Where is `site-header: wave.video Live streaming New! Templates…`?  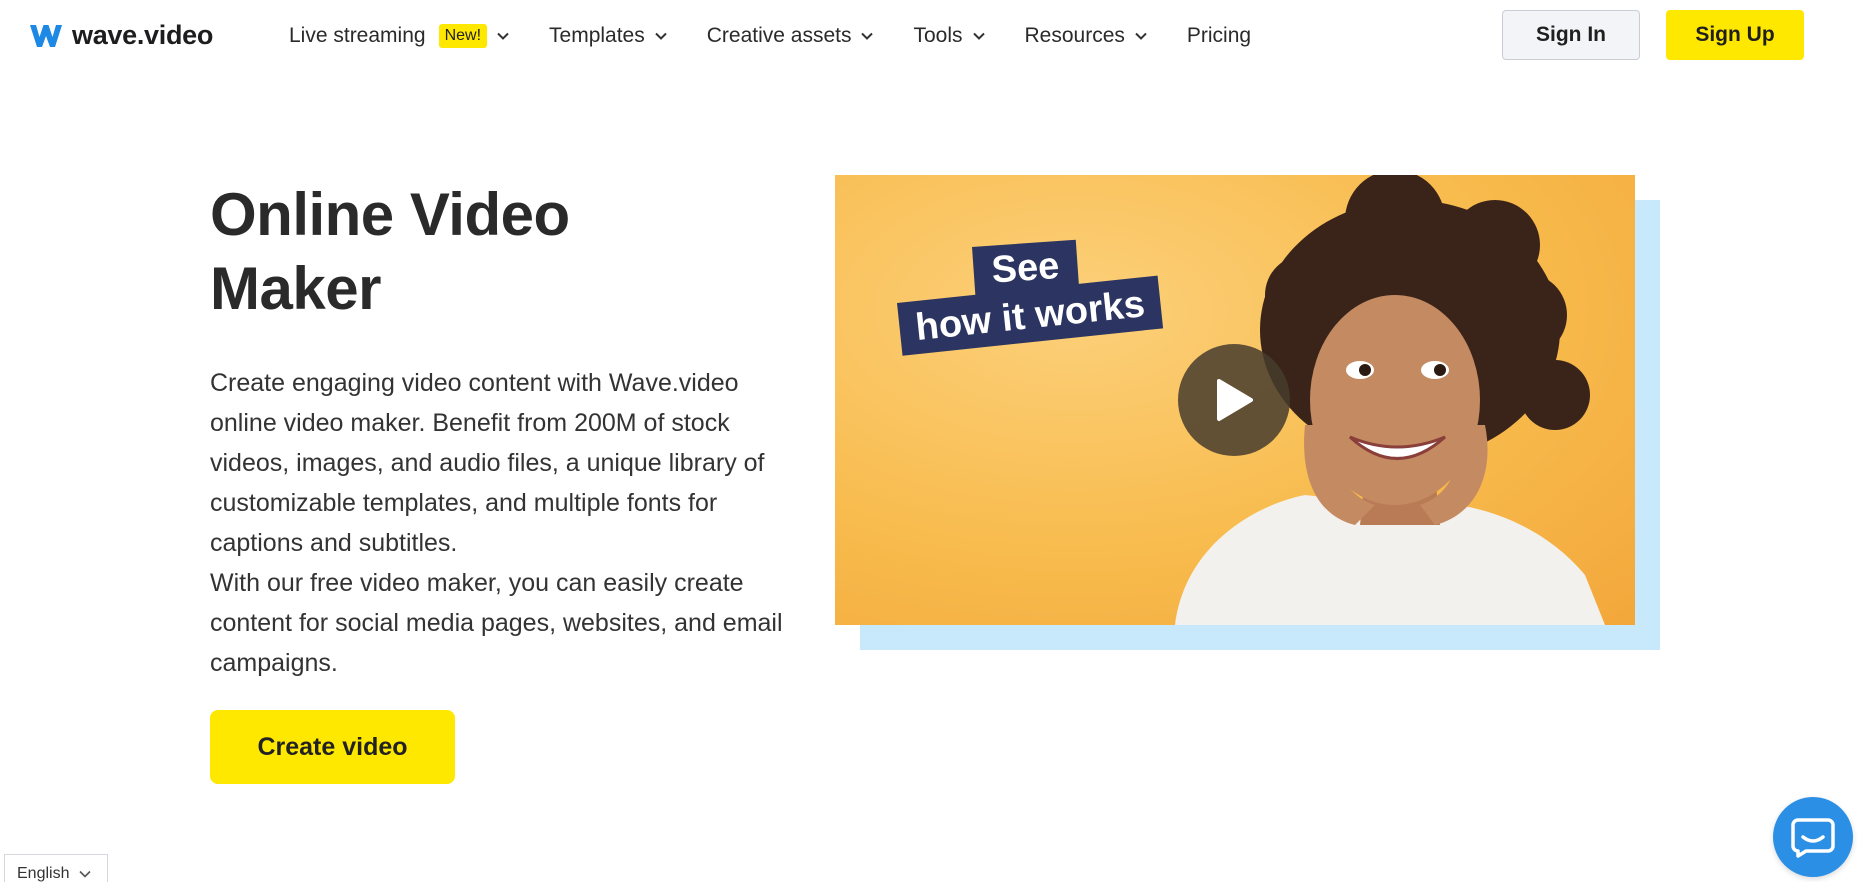
site-header: wave.video Live streaming New! Templates… is located at coordinates (929, 36).